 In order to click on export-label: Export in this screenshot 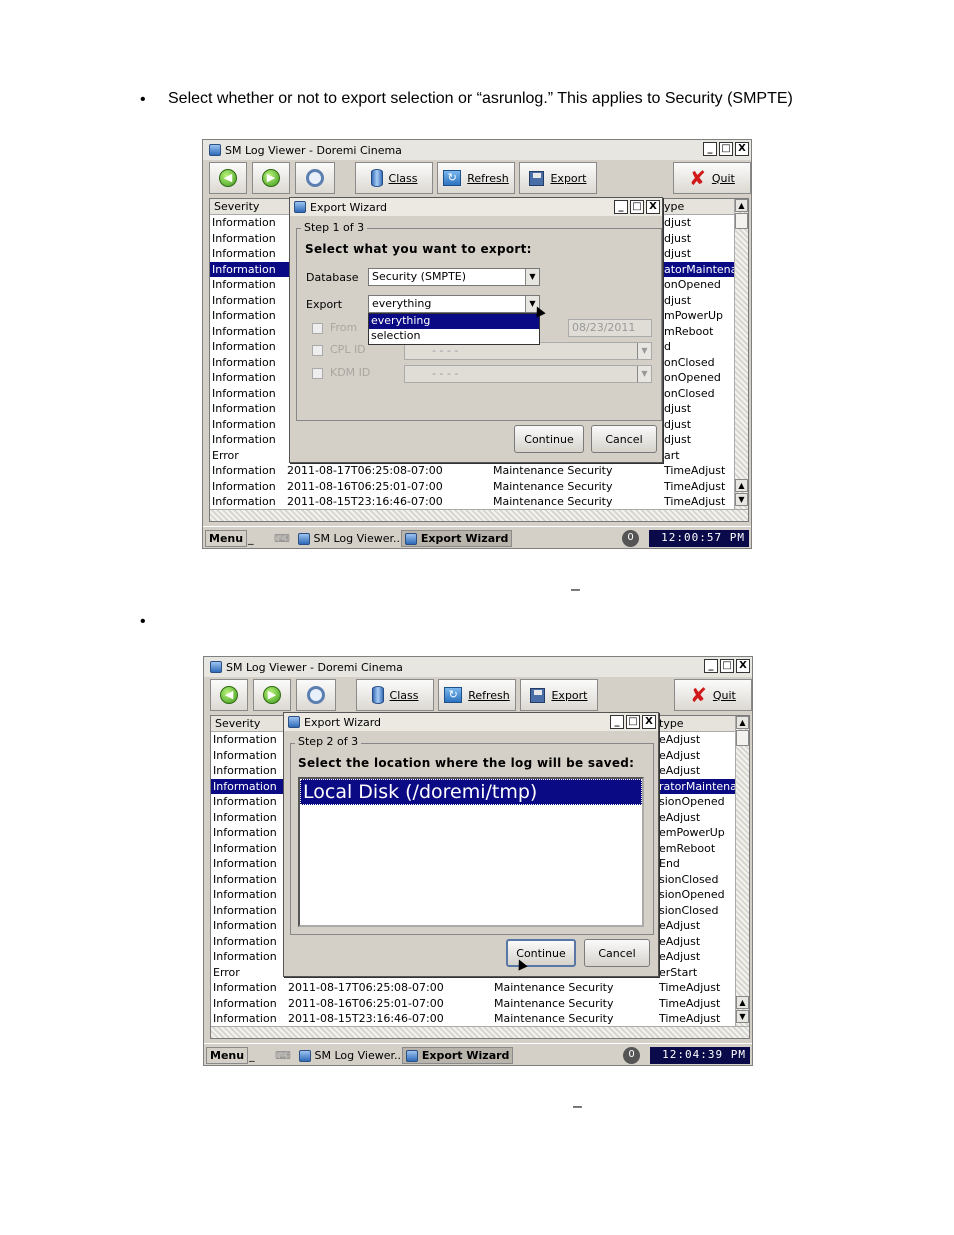, I will do `click(568, 178)`.